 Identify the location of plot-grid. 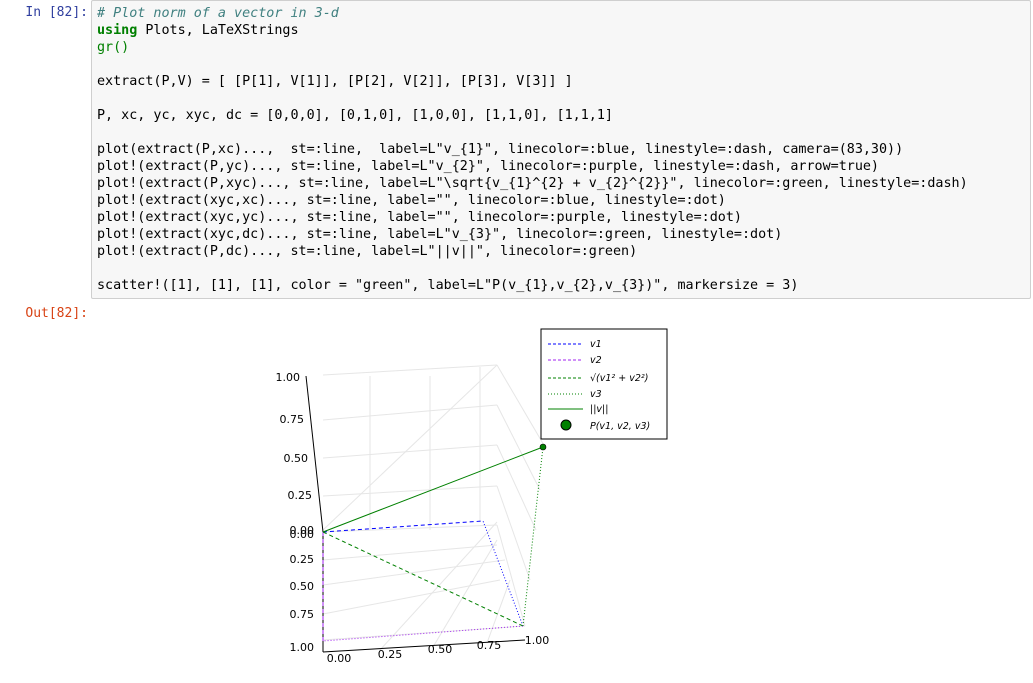
(434, 507).